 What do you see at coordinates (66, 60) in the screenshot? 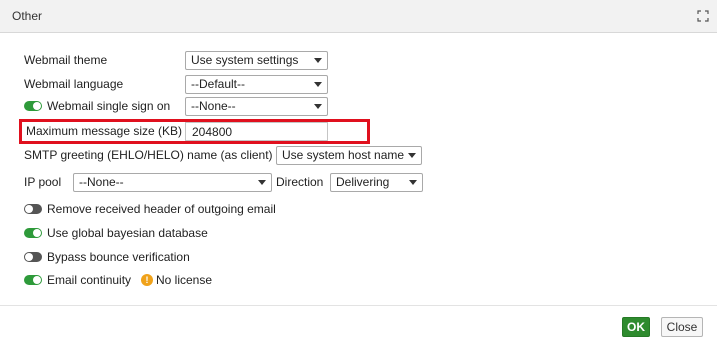
I see `webmail-theme-label: Webmail theme` at bounding box center [66, 60].